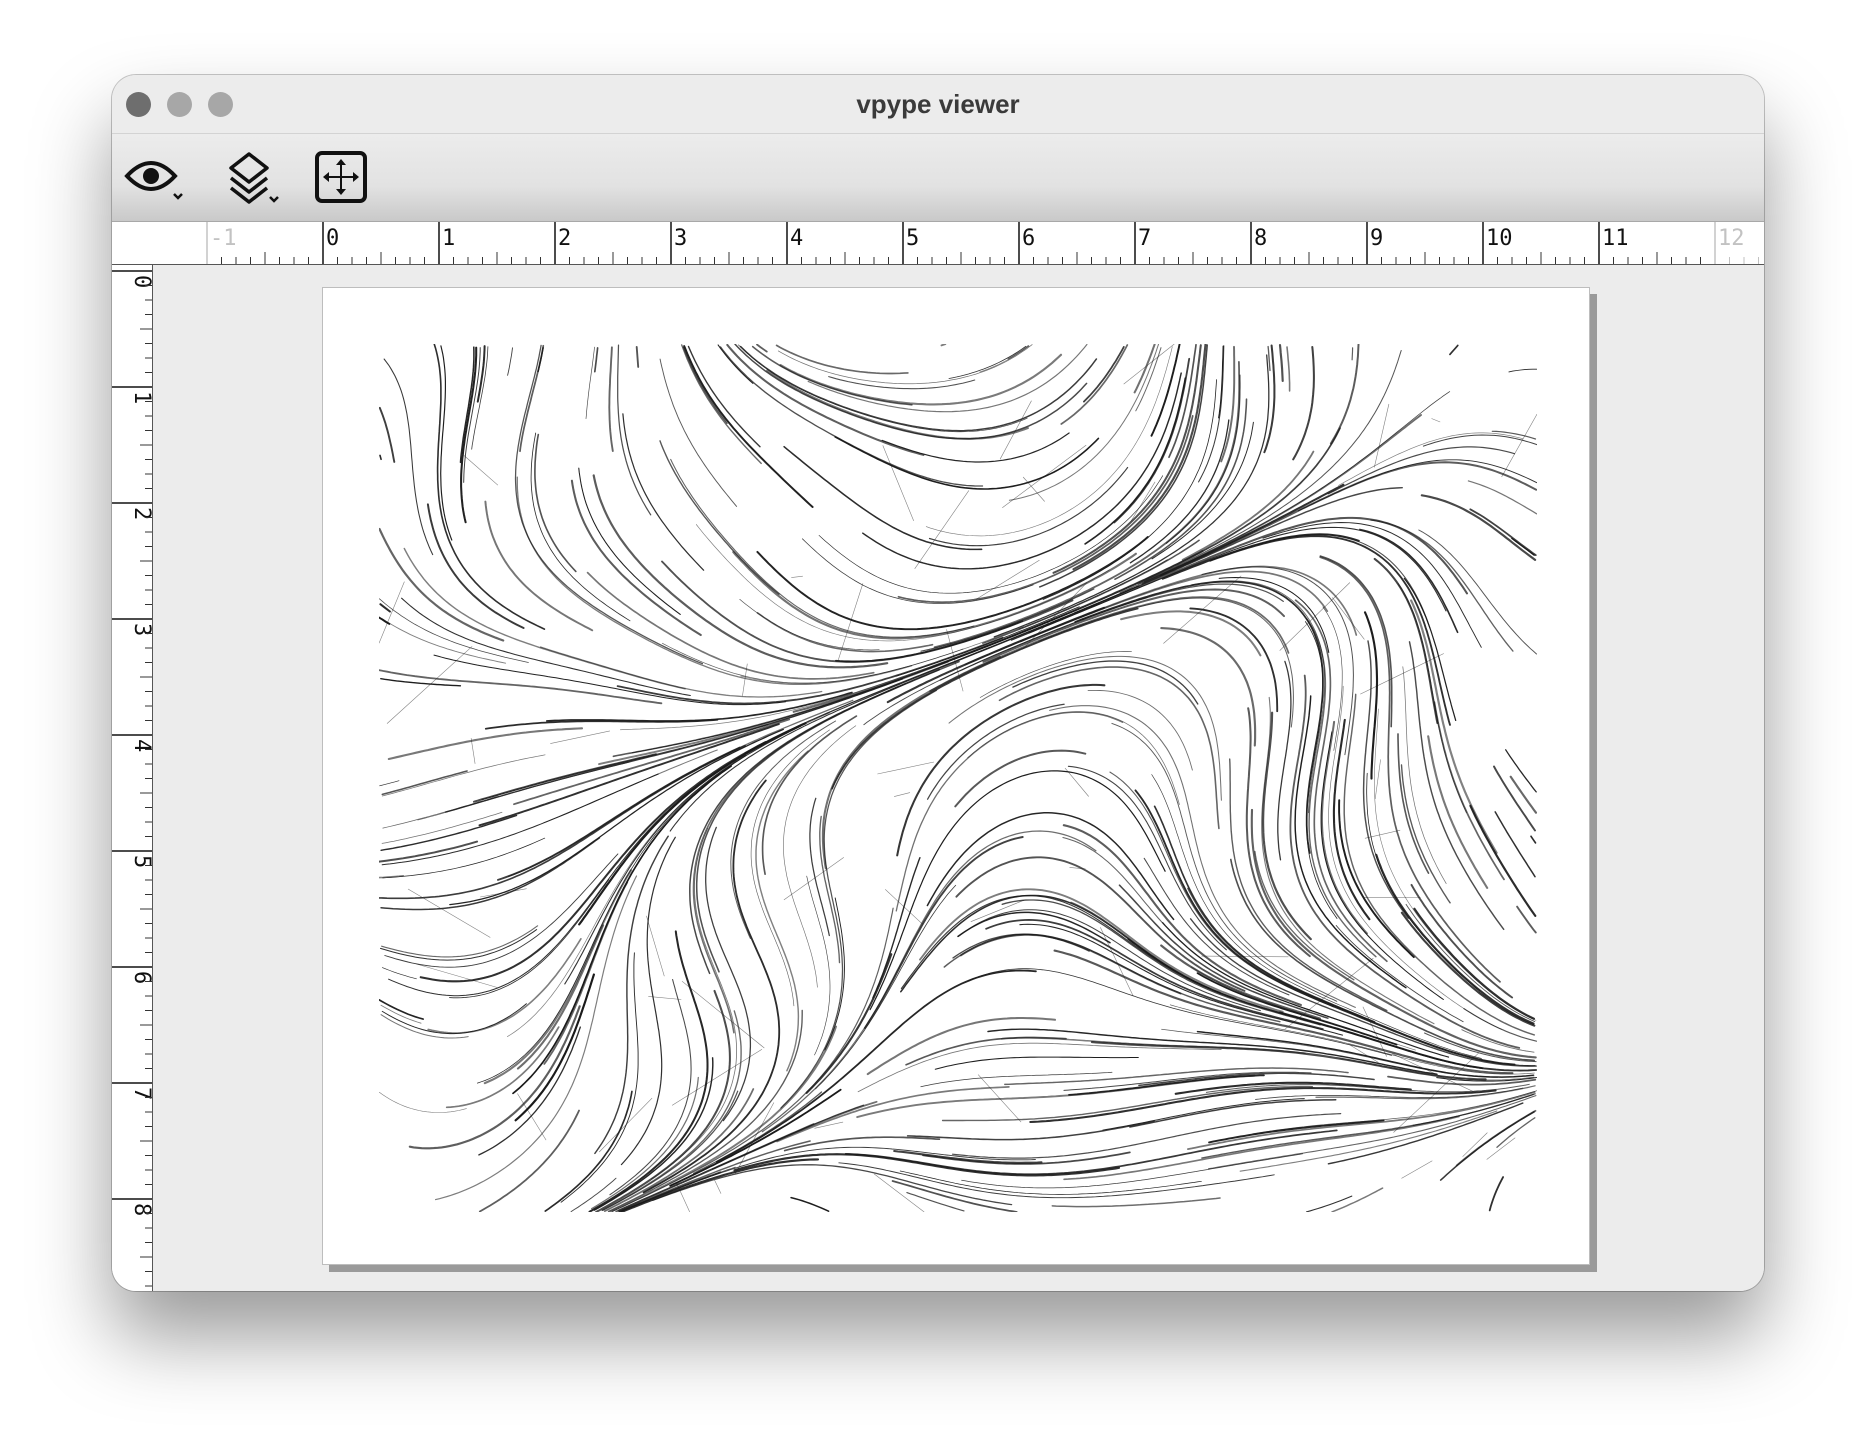 Image resolution: width=1866 pixels, height=1432 pixels. Describe the element at coordinates (1499, 238) in the screenshot. I see `horizontal-ruler-label: 10` at that location.